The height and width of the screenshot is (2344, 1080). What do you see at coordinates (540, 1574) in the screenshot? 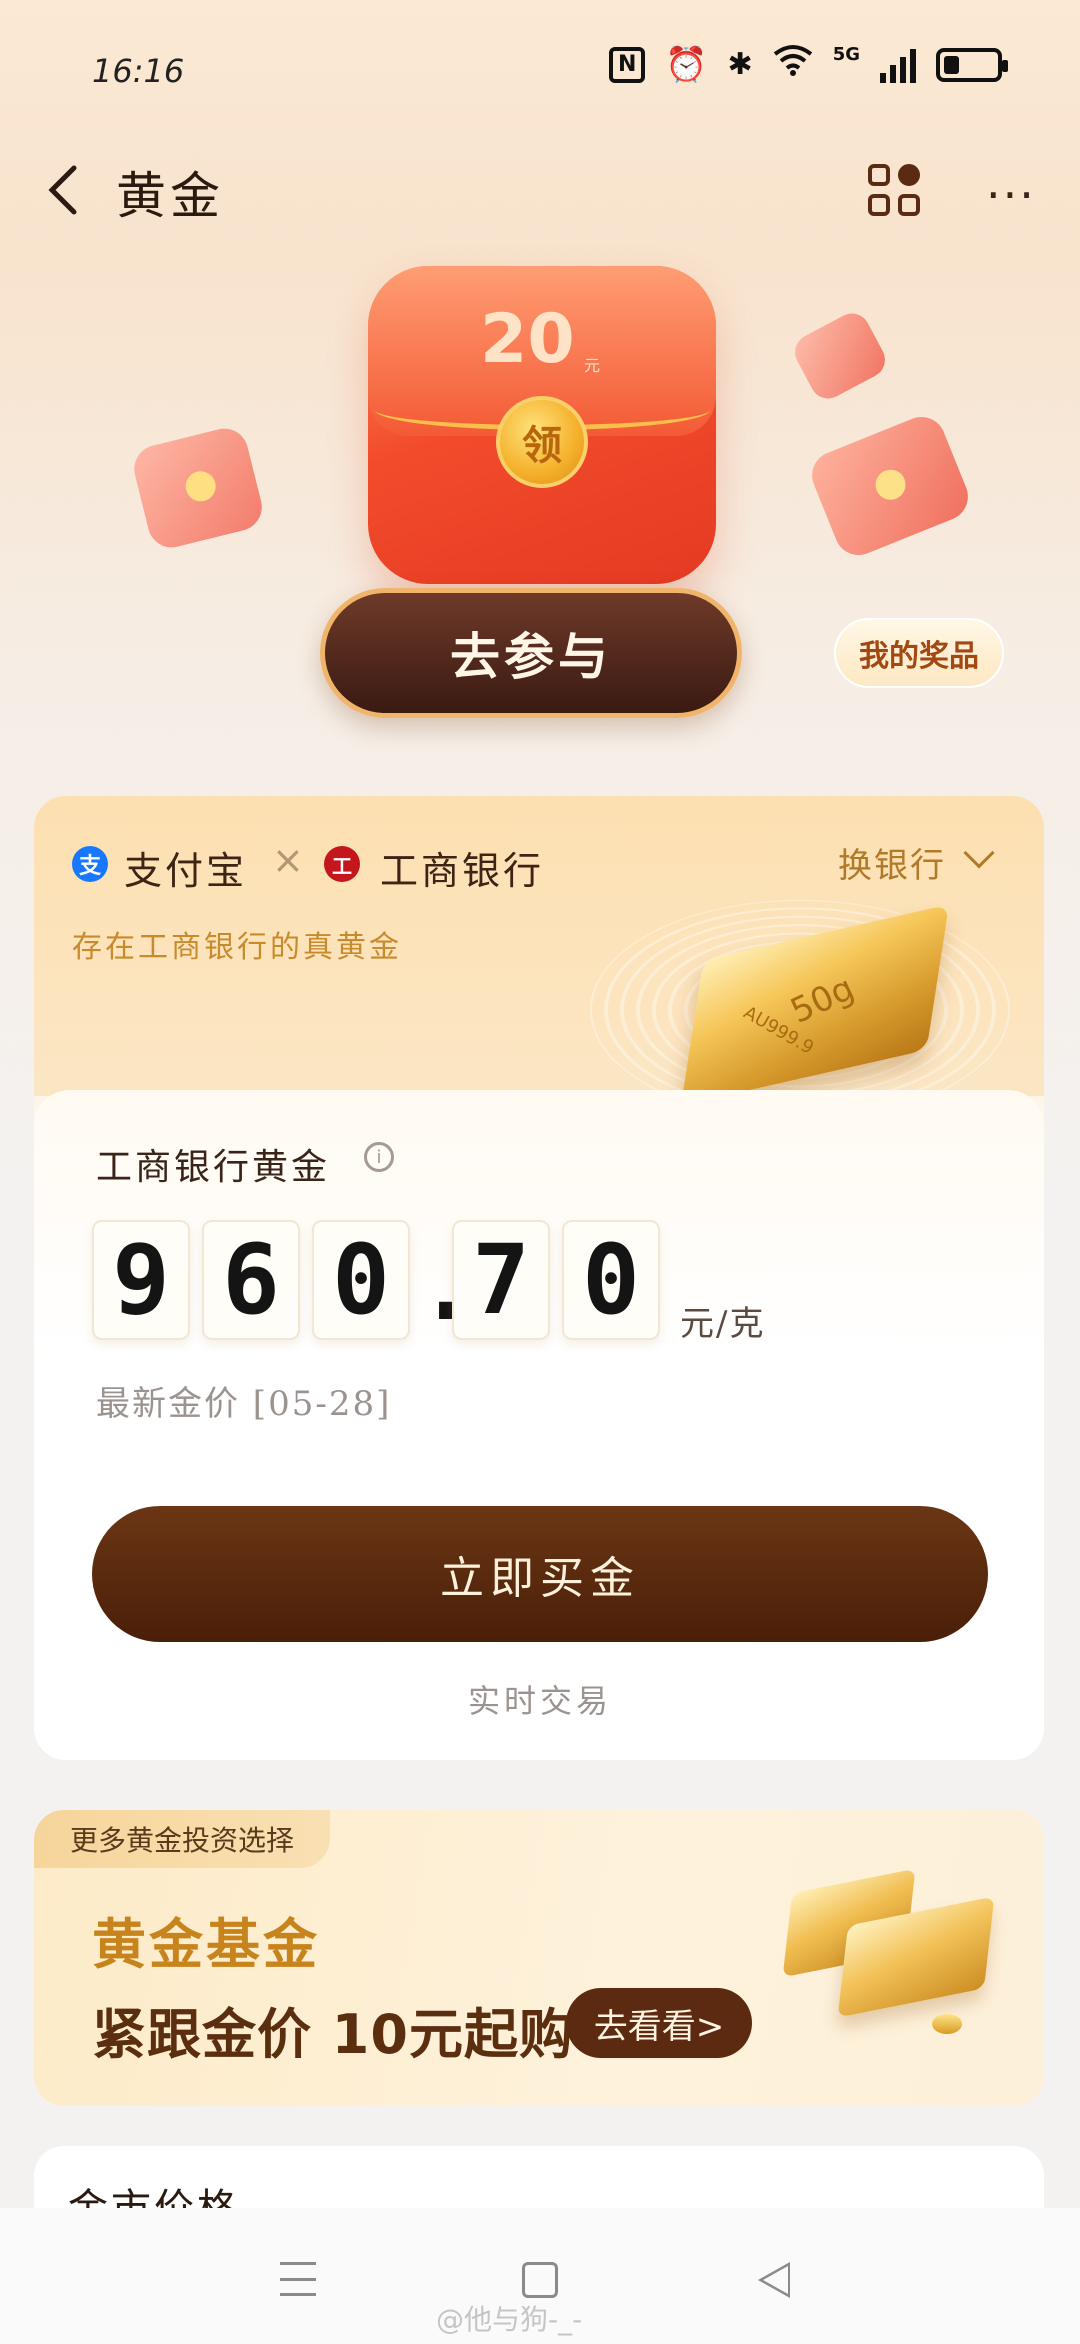
I see `buy-gold-button: 立即买金` at bounding box center [540, 1574].